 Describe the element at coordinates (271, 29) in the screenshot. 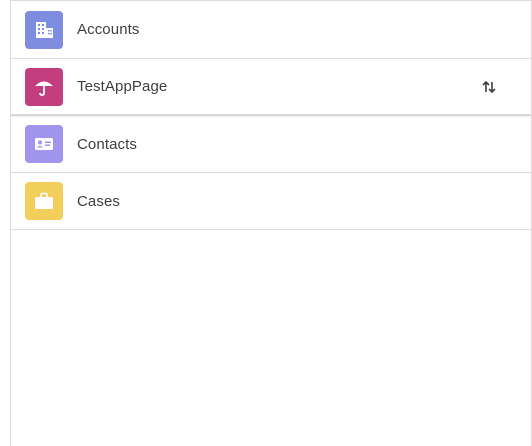

I see `nav-item-accounts: Accounts` at that location.